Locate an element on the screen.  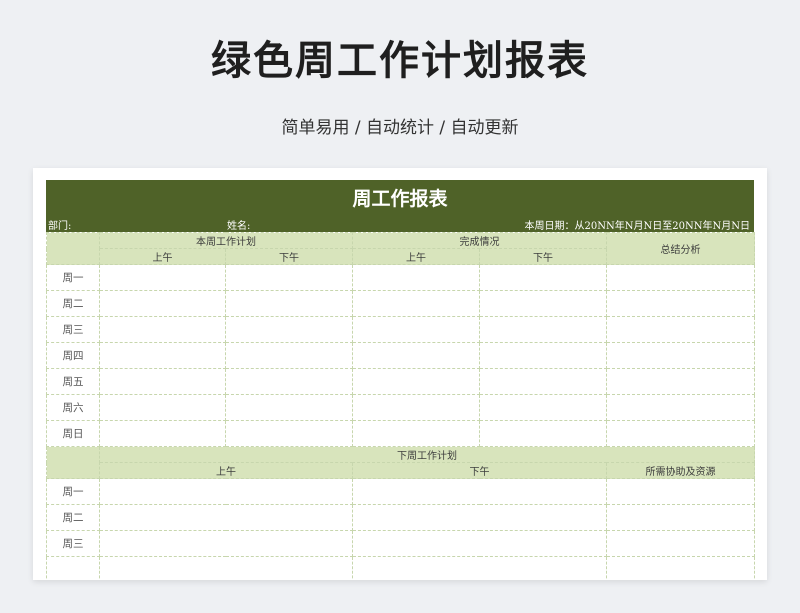
table-row: 周四 is located at coordinates (400, 355).